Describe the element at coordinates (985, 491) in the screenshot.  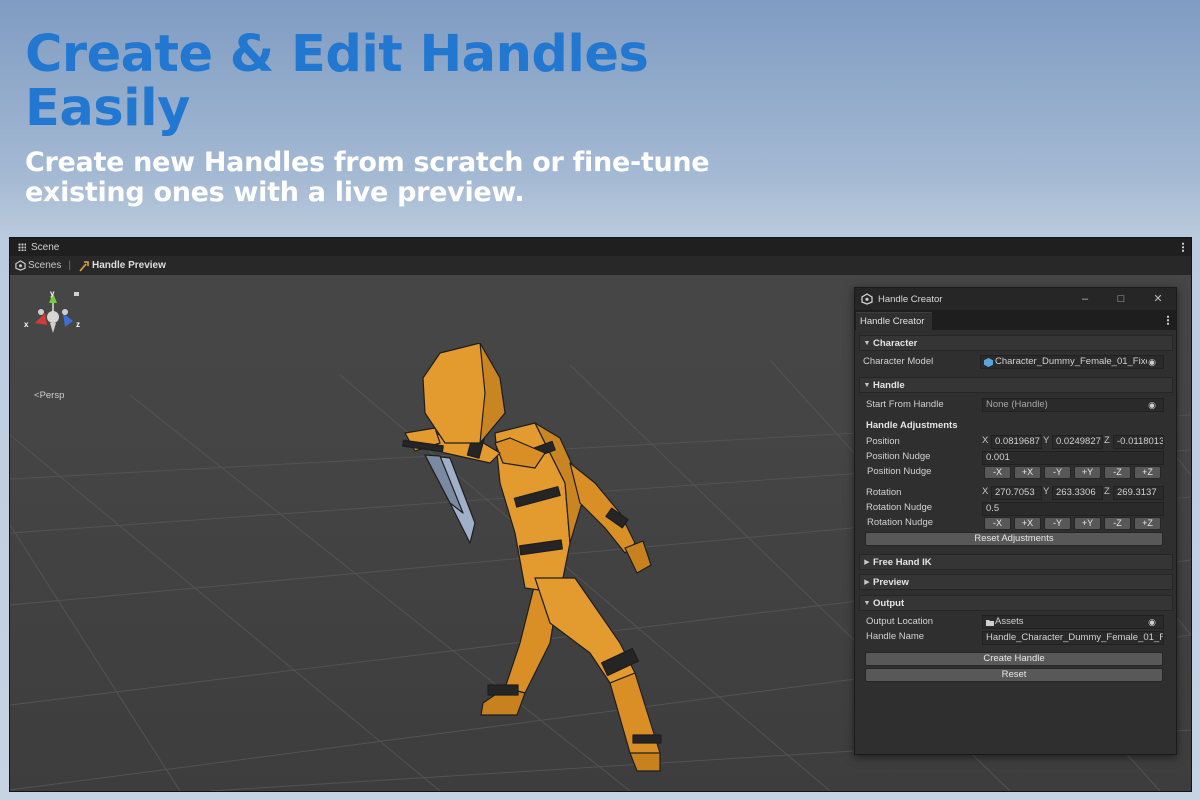
I see `rotation-x-axis: X` at that location.